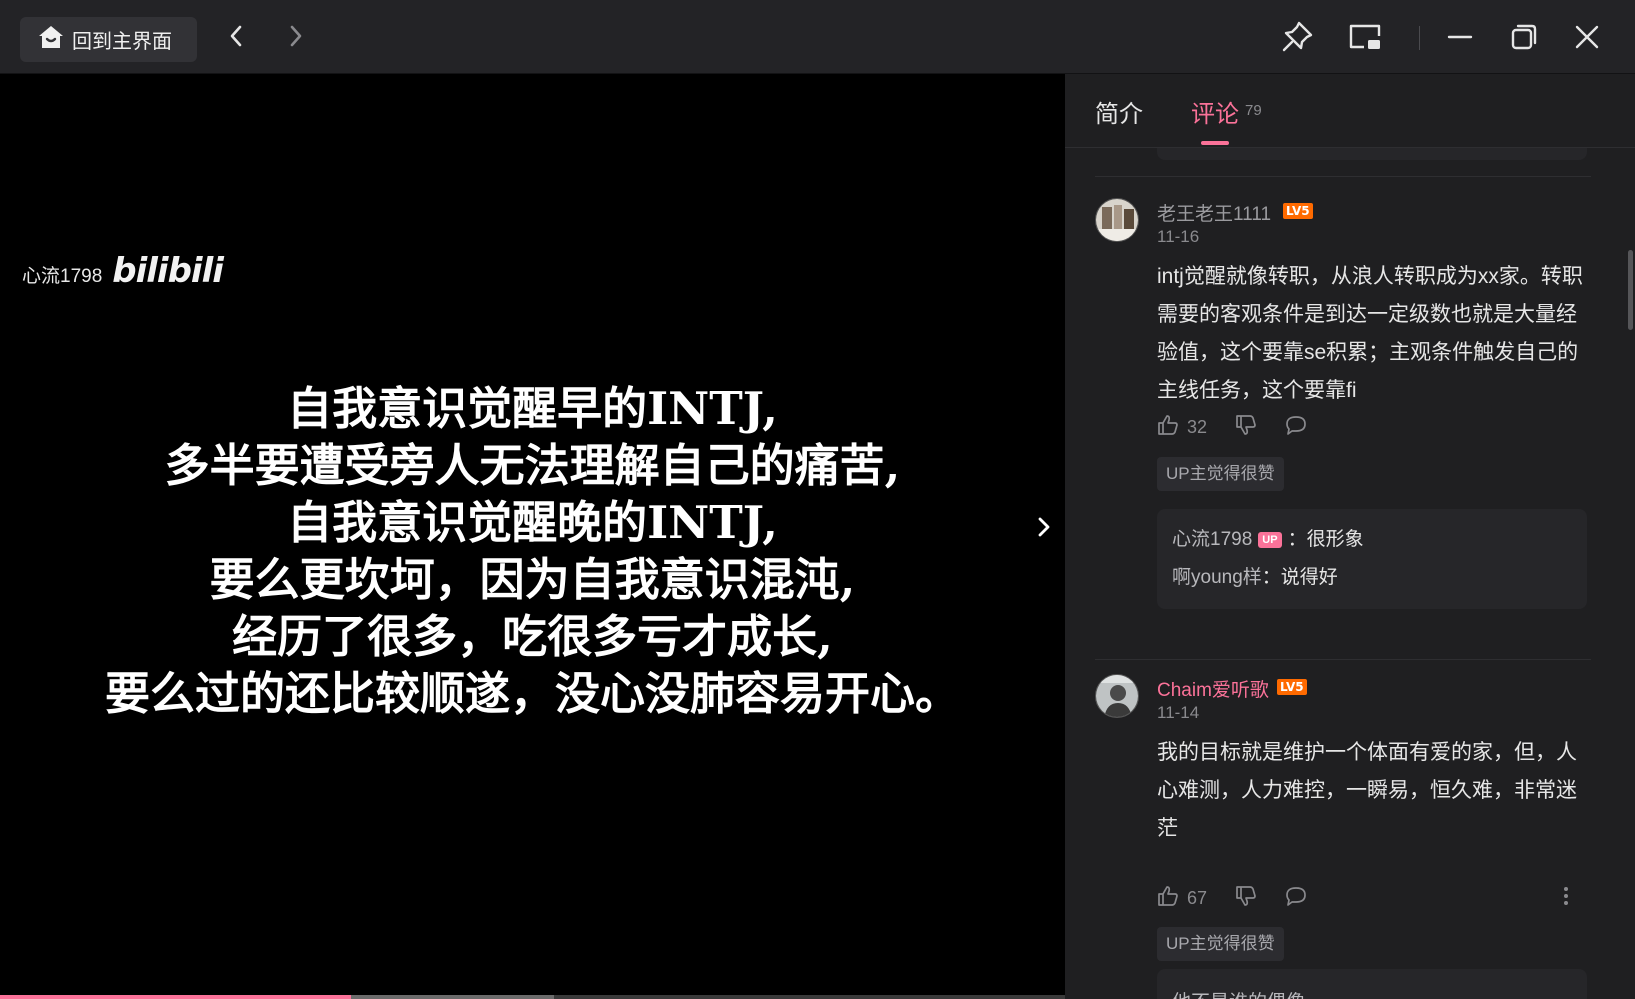 This screenshot has height=999, width=1635. I want to click on reply-preview-box: 心流1798 UP ： 很形象 啊young样 ： 说得好, so click(1372, 559).